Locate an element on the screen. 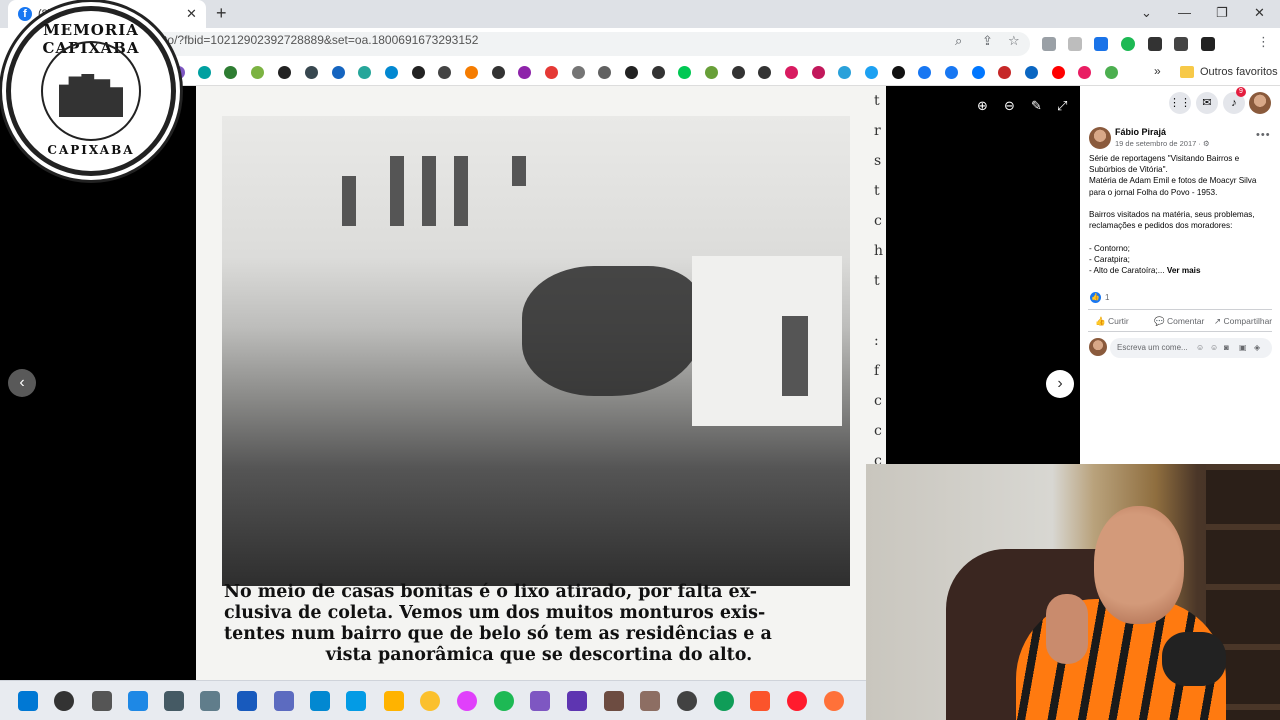 The image size is (1280, 720). minimize-icon: — is located at coordinates (1184, 12).